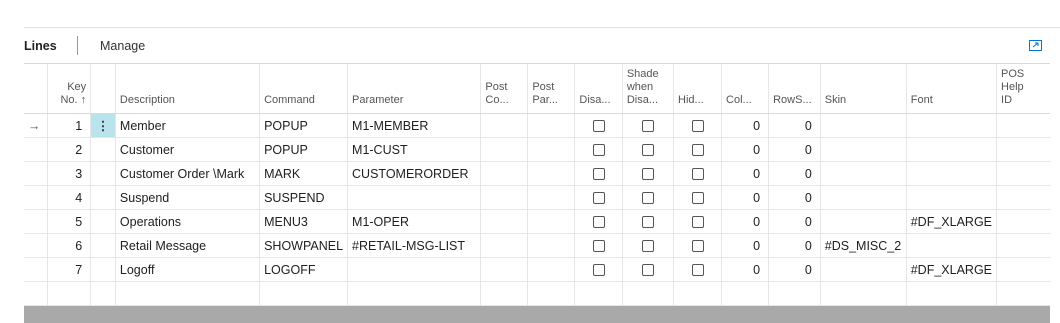 Image resolution: width=1060 pixels, height=323 pixels. Describe the element at coordinates (698, 293) in the screenshot. I see `hidden-cell` at that location.